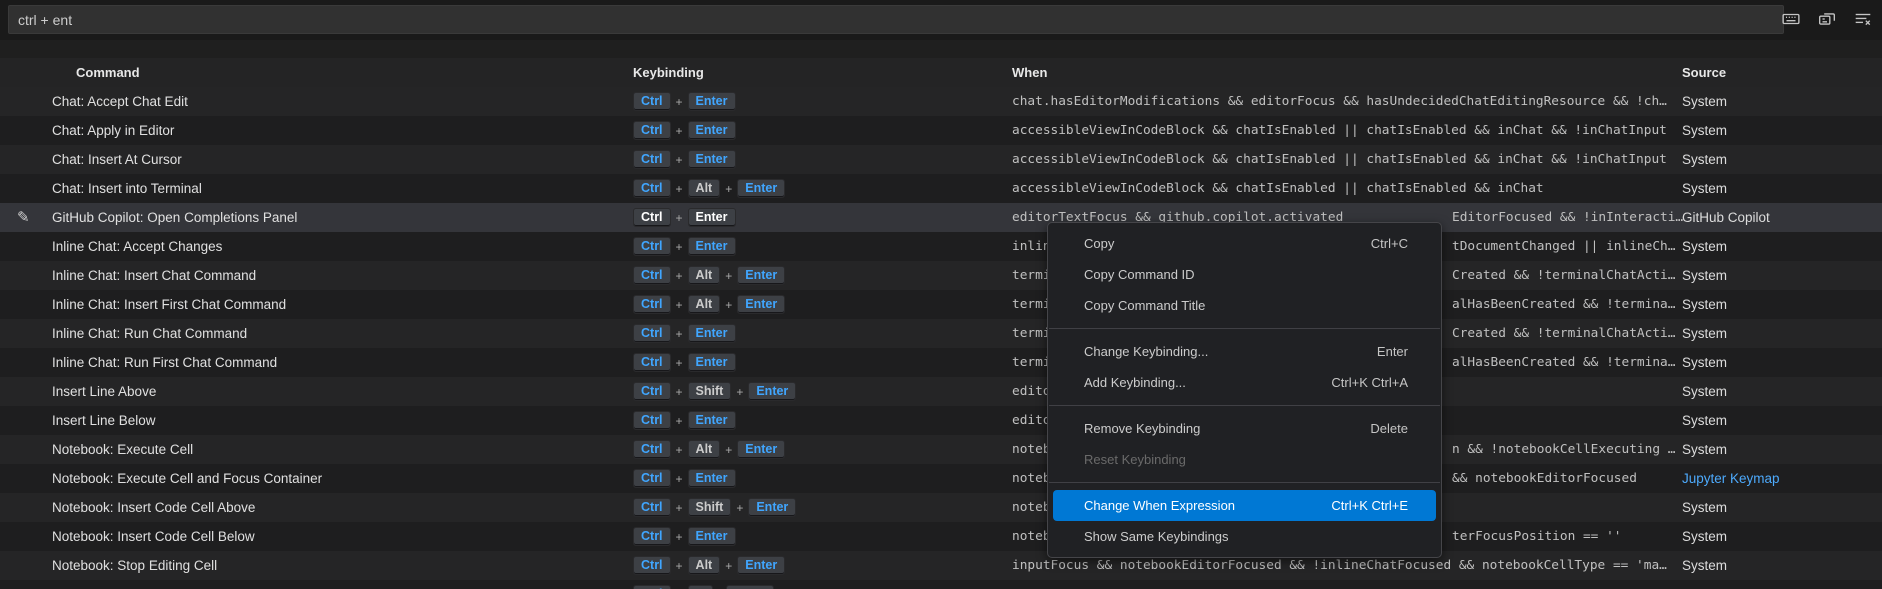  Describe the element at coordinates (1731, 478) in the screenshot. I see `source-link: Jupyter Keymap` at that location.